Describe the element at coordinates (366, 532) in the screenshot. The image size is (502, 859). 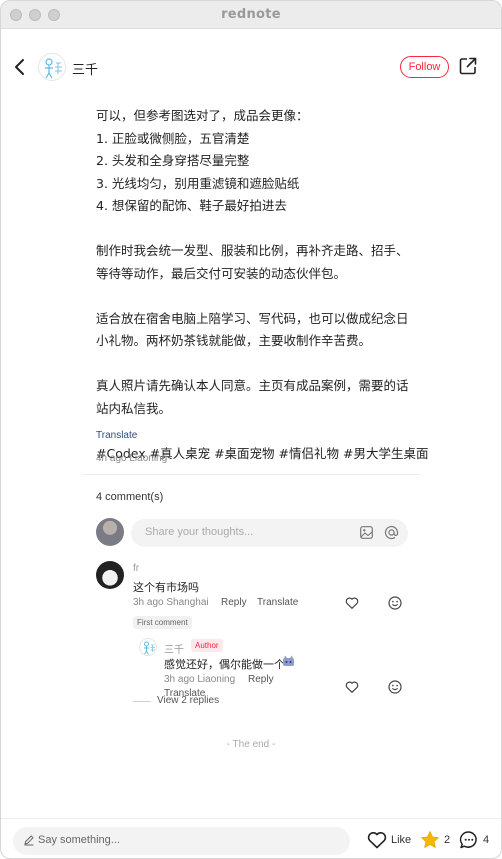
I see `image-icon` at that location.